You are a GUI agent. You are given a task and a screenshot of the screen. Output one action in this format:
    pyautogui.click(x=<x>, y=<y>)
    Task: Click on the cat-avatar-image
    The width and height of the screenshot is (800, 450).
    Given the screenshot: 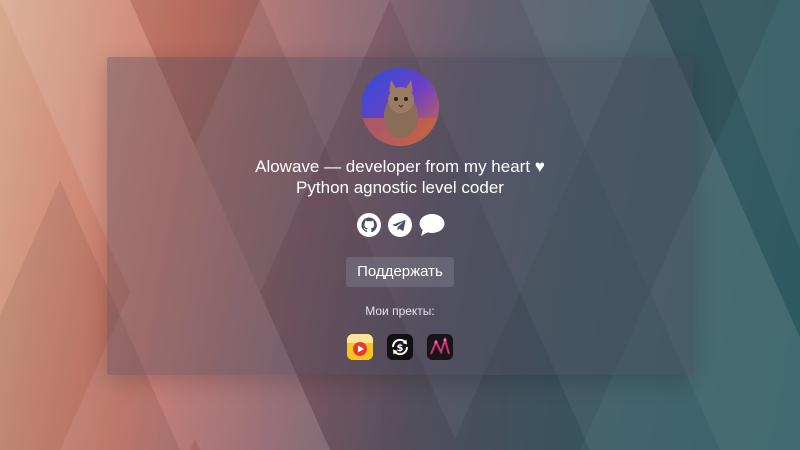 What is the action you would take?
    pyautogui.click(x=400, y=107)
    